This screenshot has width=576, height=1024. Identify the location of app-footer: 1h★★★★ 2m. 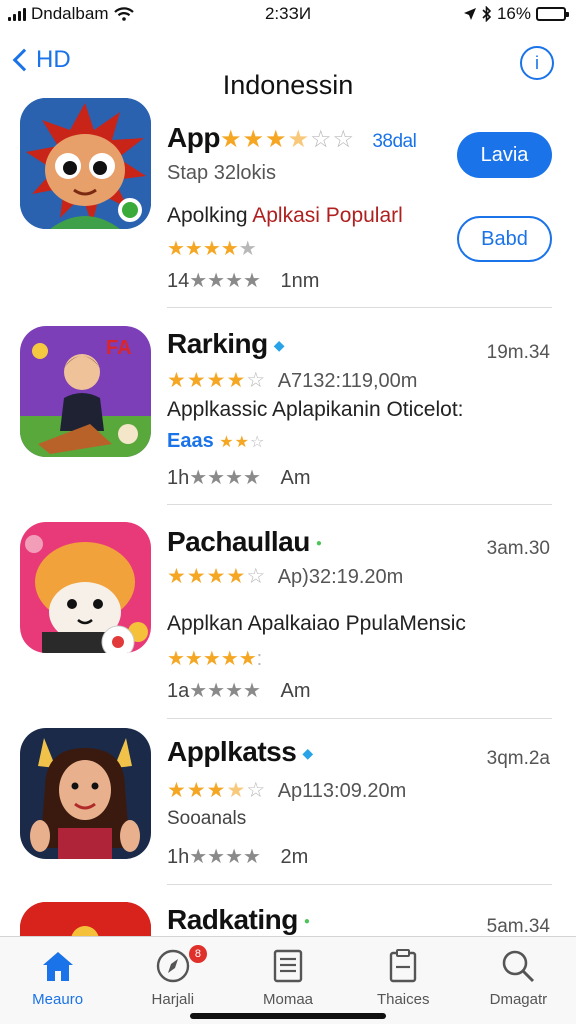
(238, 857).